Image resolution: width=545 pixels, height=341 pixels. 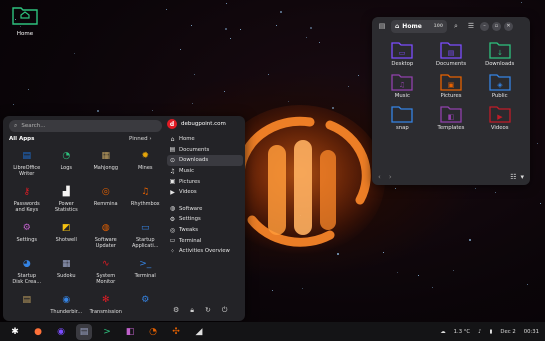 What do you see at coordinates (106, 236) in the screenshot?
I see `app-launcher: ◍ Software Updater` at bounding box center [106, 236].